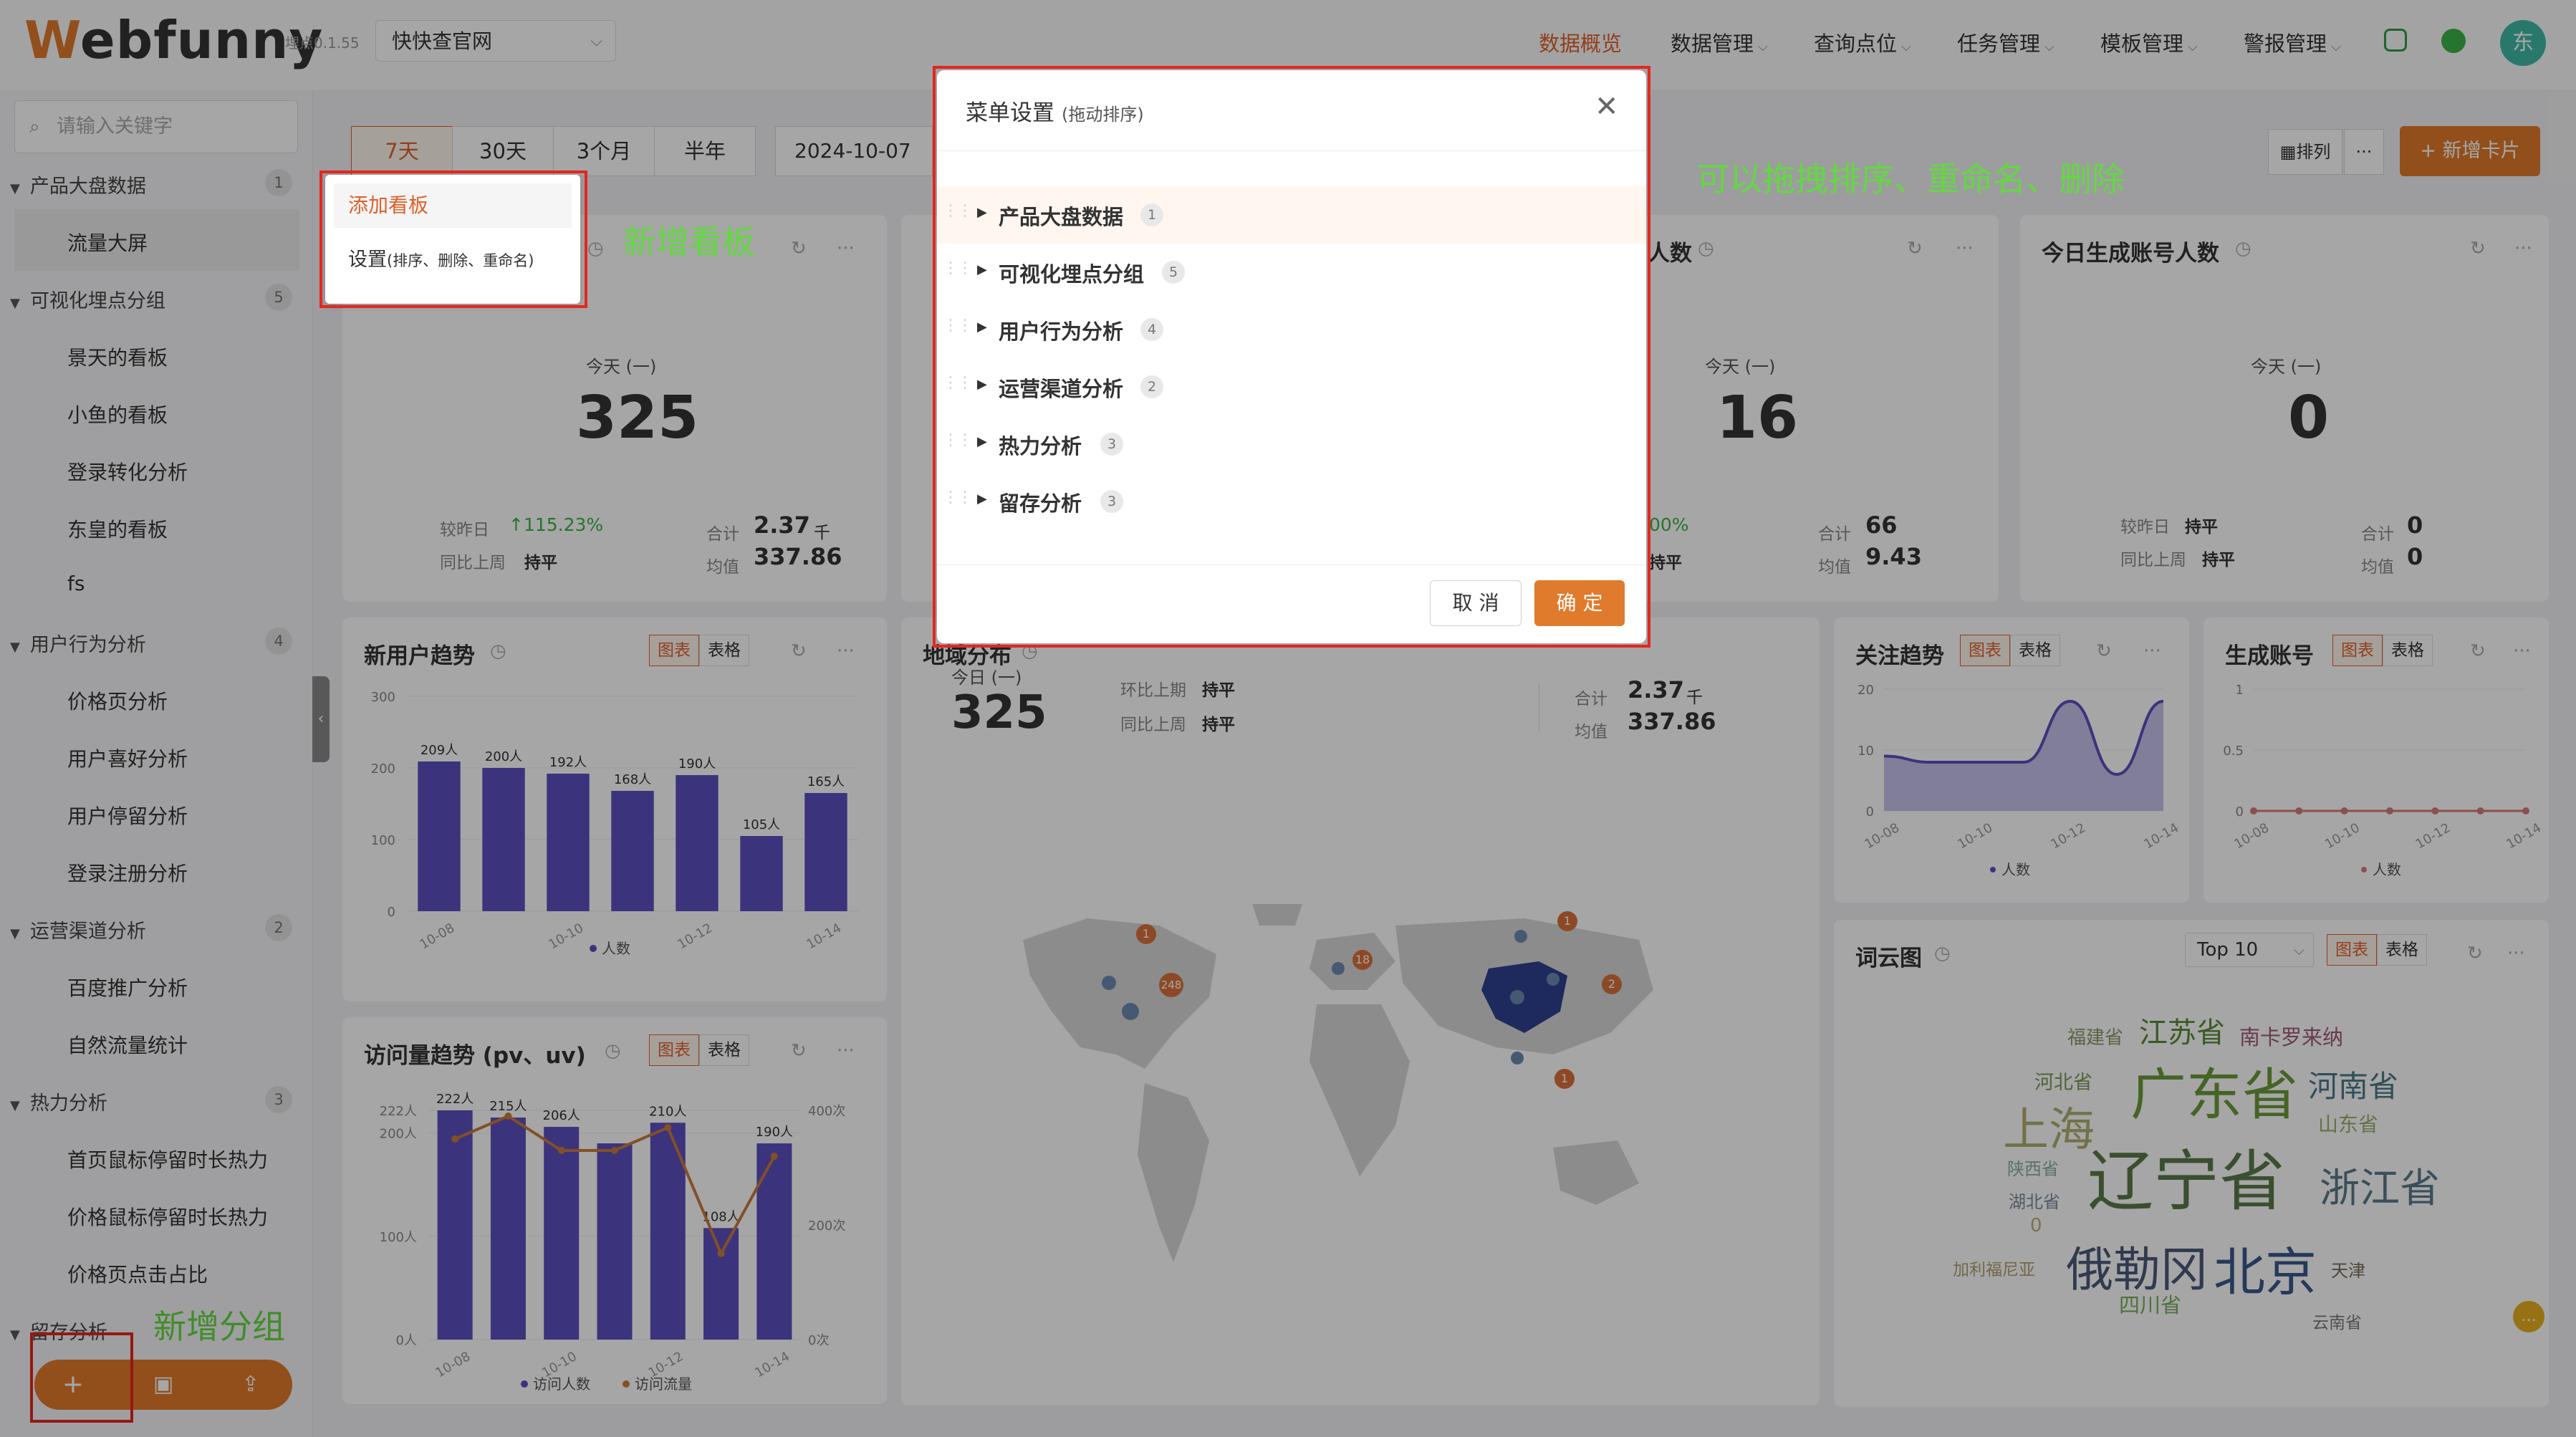 The image size is (2576, 1437). Describe the element at coordinates (453, 239) in the screenshot. I see `highlight-popup` at that location.